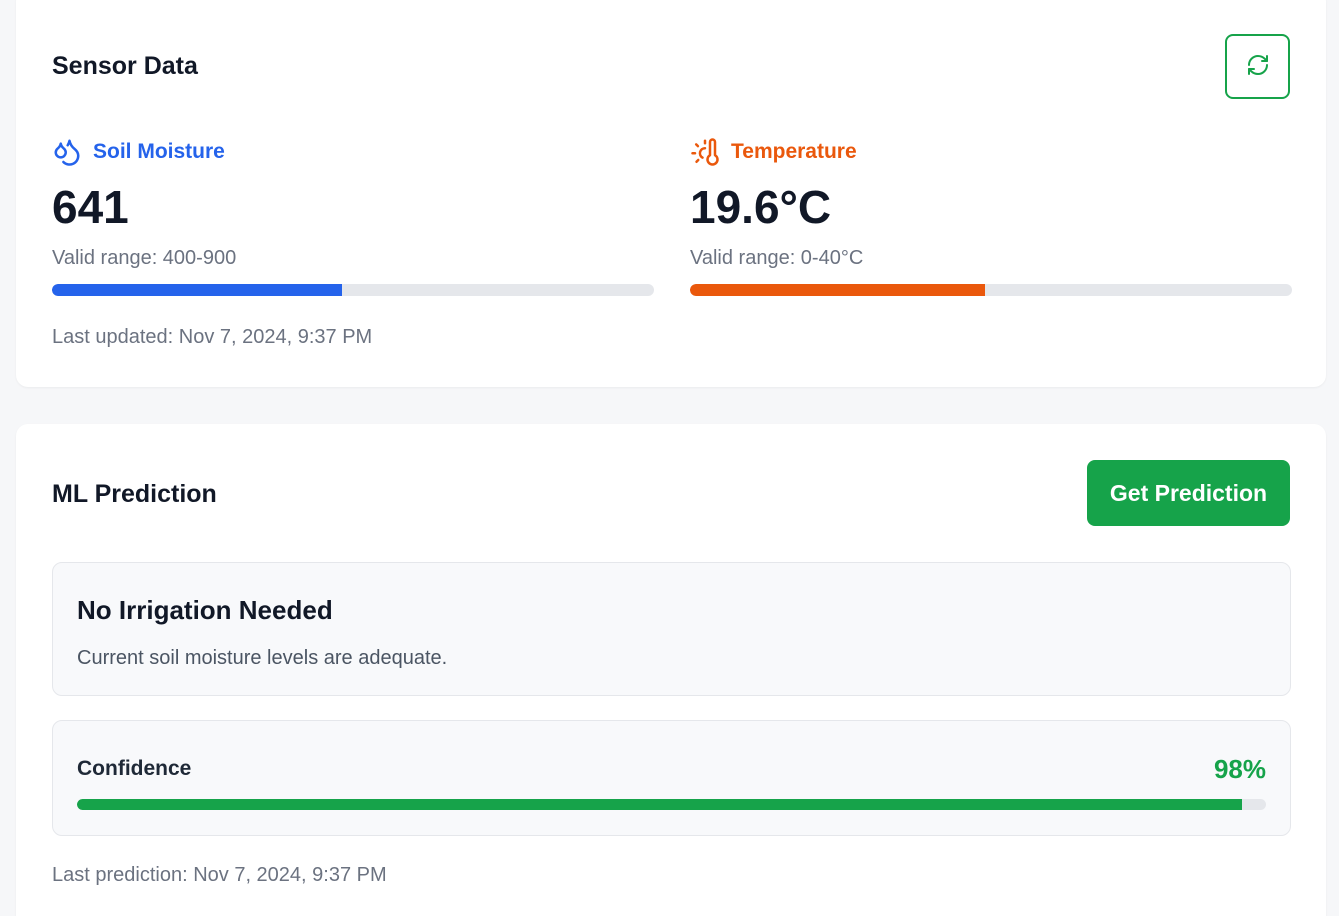 The height and width of the screenshot is (916, 1339). Describe the element at coordinates (777, 258) in the screenshot. I see `temperature-range: Valid range: 0-40°C` at that location.